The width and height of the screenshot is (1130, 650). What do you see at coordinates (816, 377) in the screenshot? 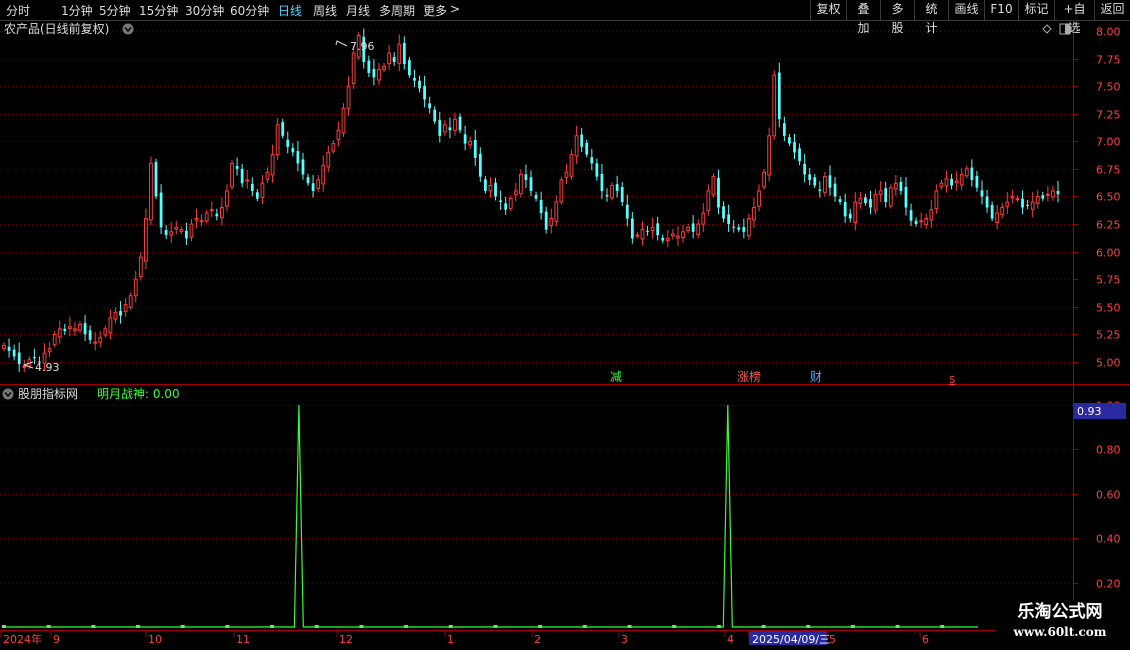
I see `event-marker-cai: 财` at bounding box center [816, 377].